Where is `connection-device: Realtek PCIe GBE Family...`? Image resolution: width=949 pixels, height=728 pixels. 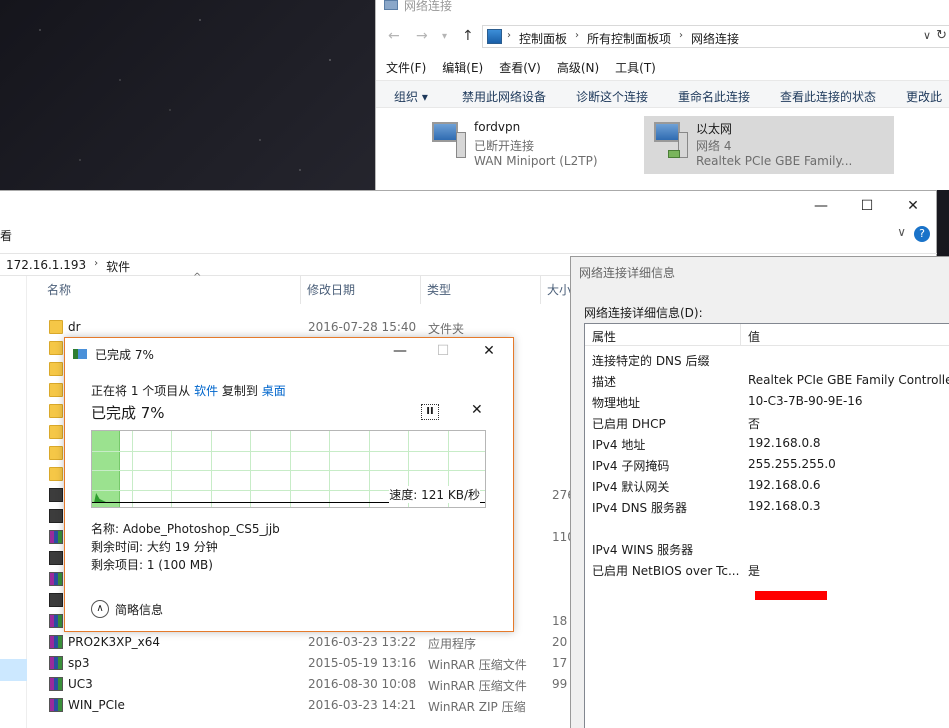
connection-device: Realtek PCIe GBE Family... is located at coordinates (774, 161).